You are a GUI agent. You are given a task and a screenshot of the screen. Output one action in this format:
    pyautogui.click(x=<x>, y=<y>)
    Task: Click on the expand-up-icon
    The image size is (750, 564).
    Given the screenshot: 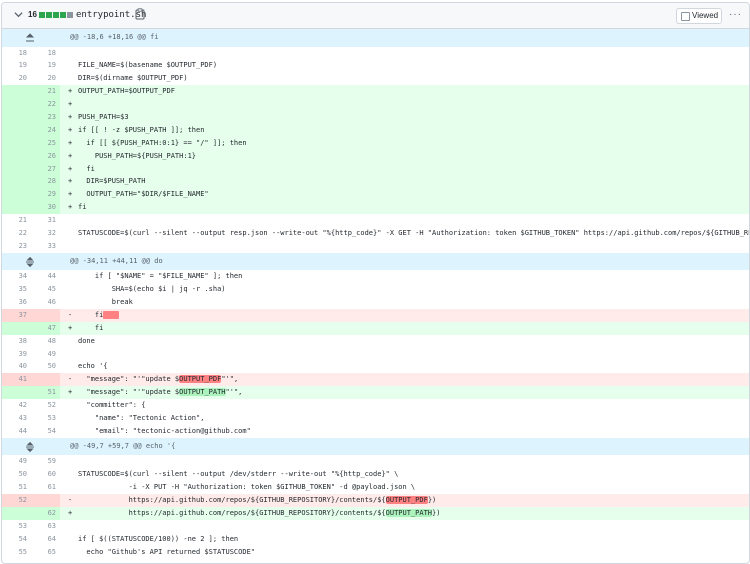 What is the action you would take?
    pyautogui.click(x=30, y=38)
    